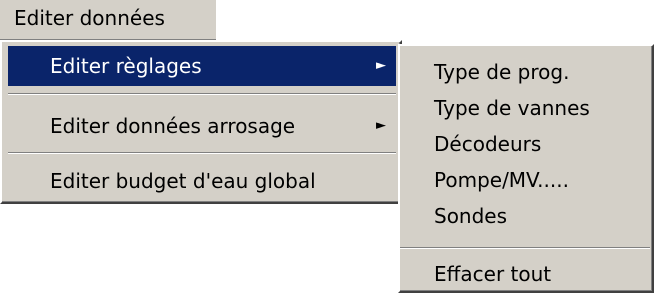 The height and width of the screenshot is (293, 654). I want to click on menu-item-editer-donnees-arrosage: Editer données arrosage ►, so click(202, 126).